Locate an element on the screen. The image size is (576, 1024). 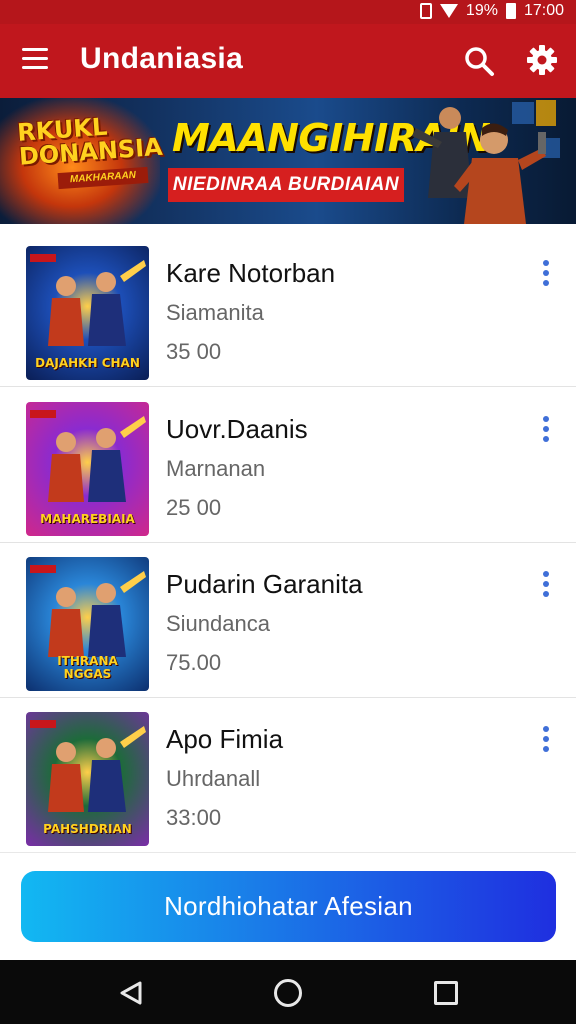
home-icon is located at coordinates (288, 993).